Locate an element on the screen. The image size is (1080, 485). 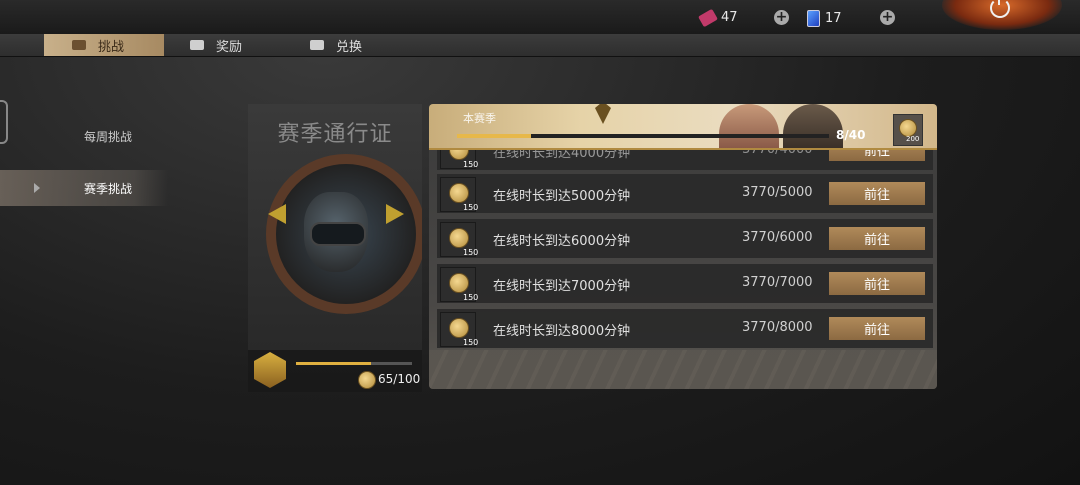
task-row: 150 在线时长到达8000分钟 3770/8000 前往 is located at coordinates (685, 328).